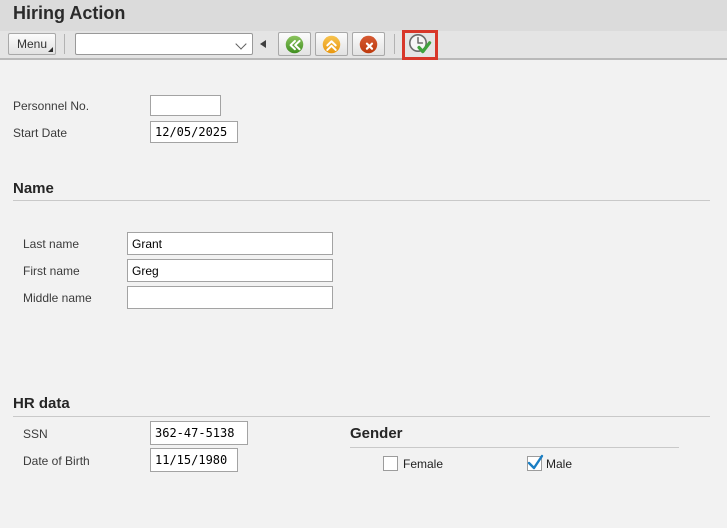  I want to click on execute-button, so click(420, 45).